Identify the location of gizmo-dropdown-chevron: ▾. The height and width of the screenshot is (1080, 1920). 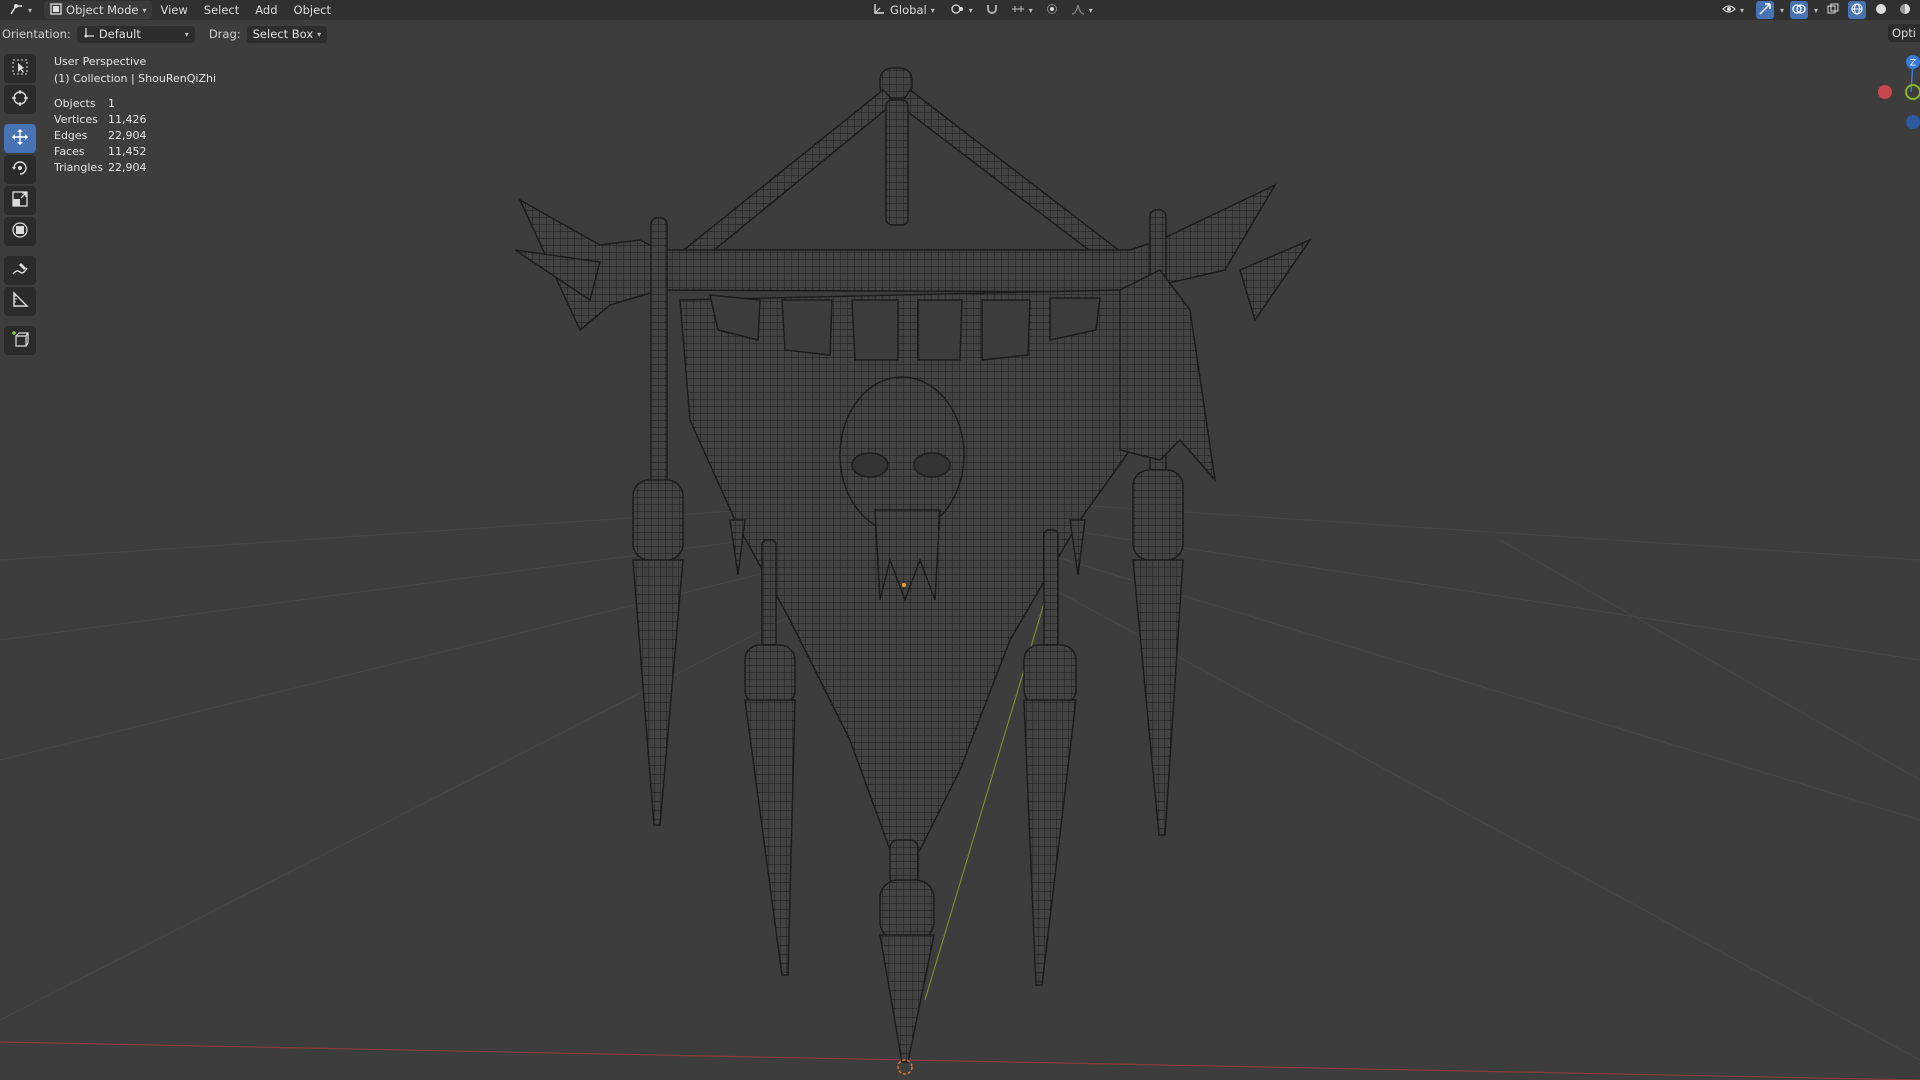
(1782, 10).